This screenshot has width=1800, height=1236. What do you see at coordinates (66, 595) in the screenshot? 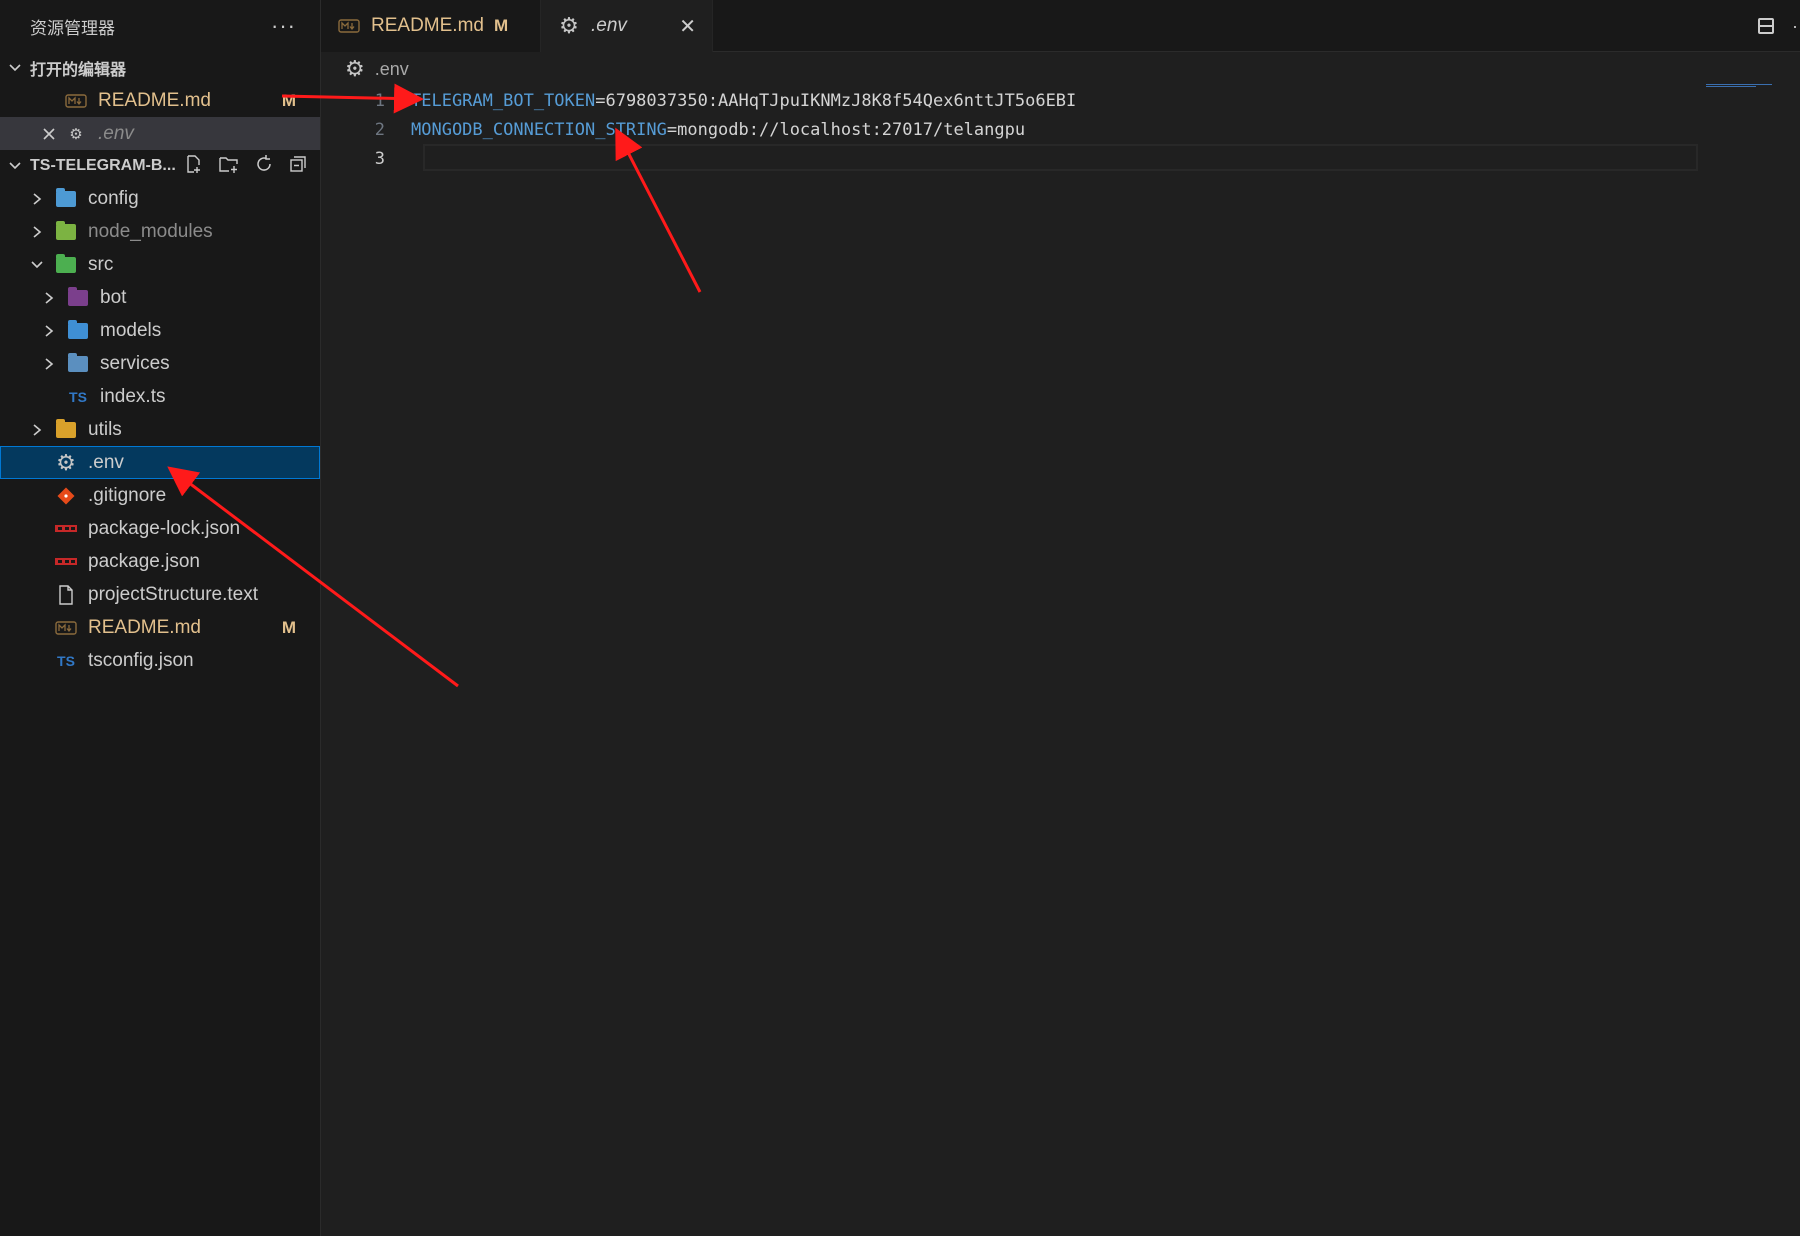
I see `file-icon` at bounding box center [66, 595].